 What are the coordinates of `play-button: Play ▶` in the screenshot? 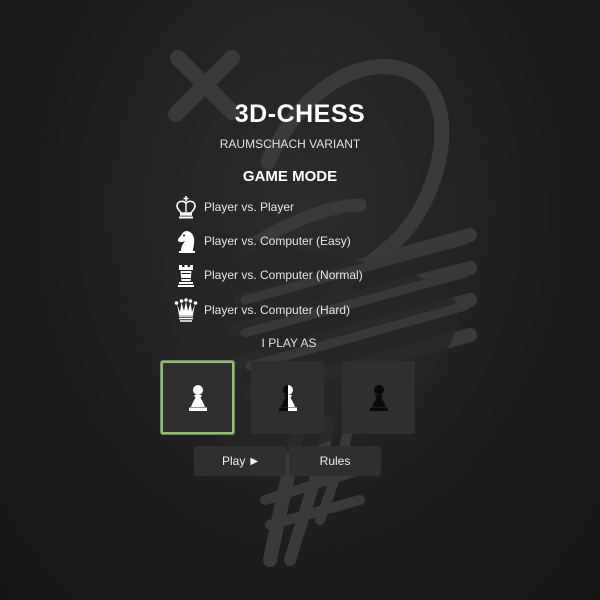 It's located at (240, 461).